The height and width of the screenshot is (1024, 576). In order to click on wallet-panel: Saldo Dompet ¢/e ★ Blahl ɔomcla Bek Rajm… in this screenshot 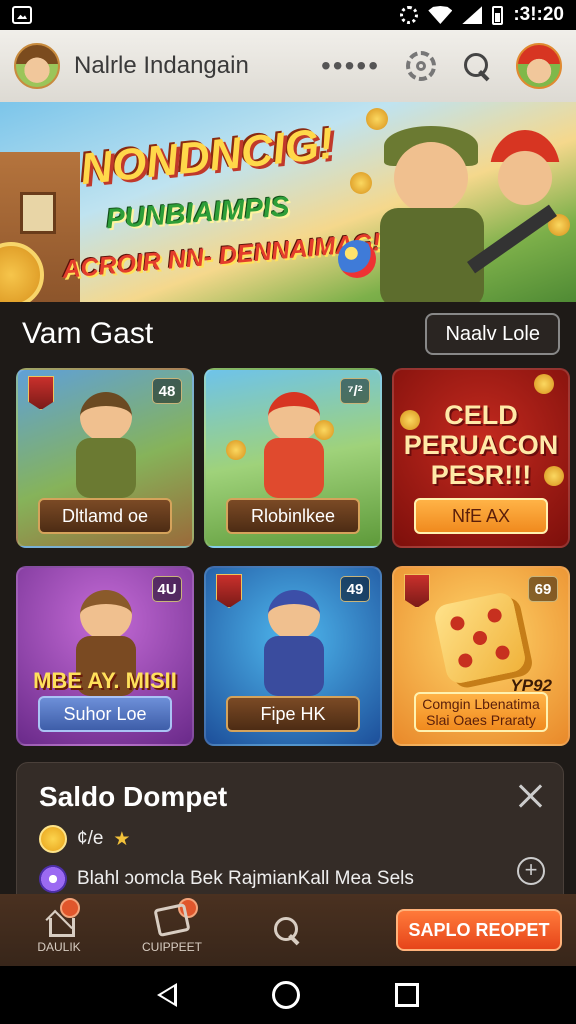, I will do `click(290, 837)`.